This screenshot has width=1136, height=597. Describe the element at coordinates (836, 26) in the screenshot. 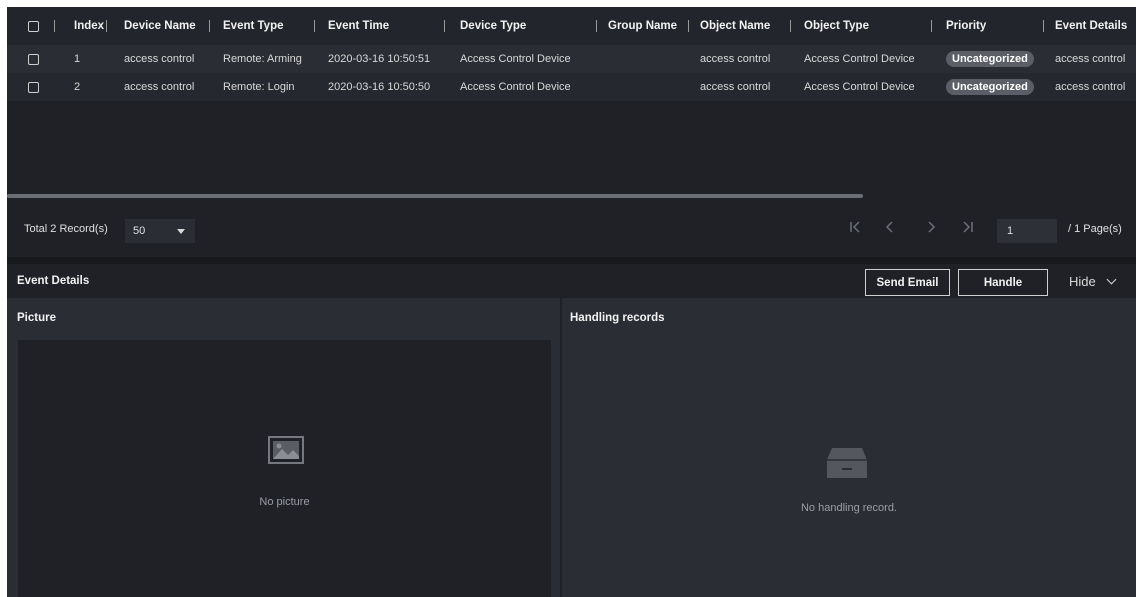

I see `column-header-object-type: Object Type` at that location.